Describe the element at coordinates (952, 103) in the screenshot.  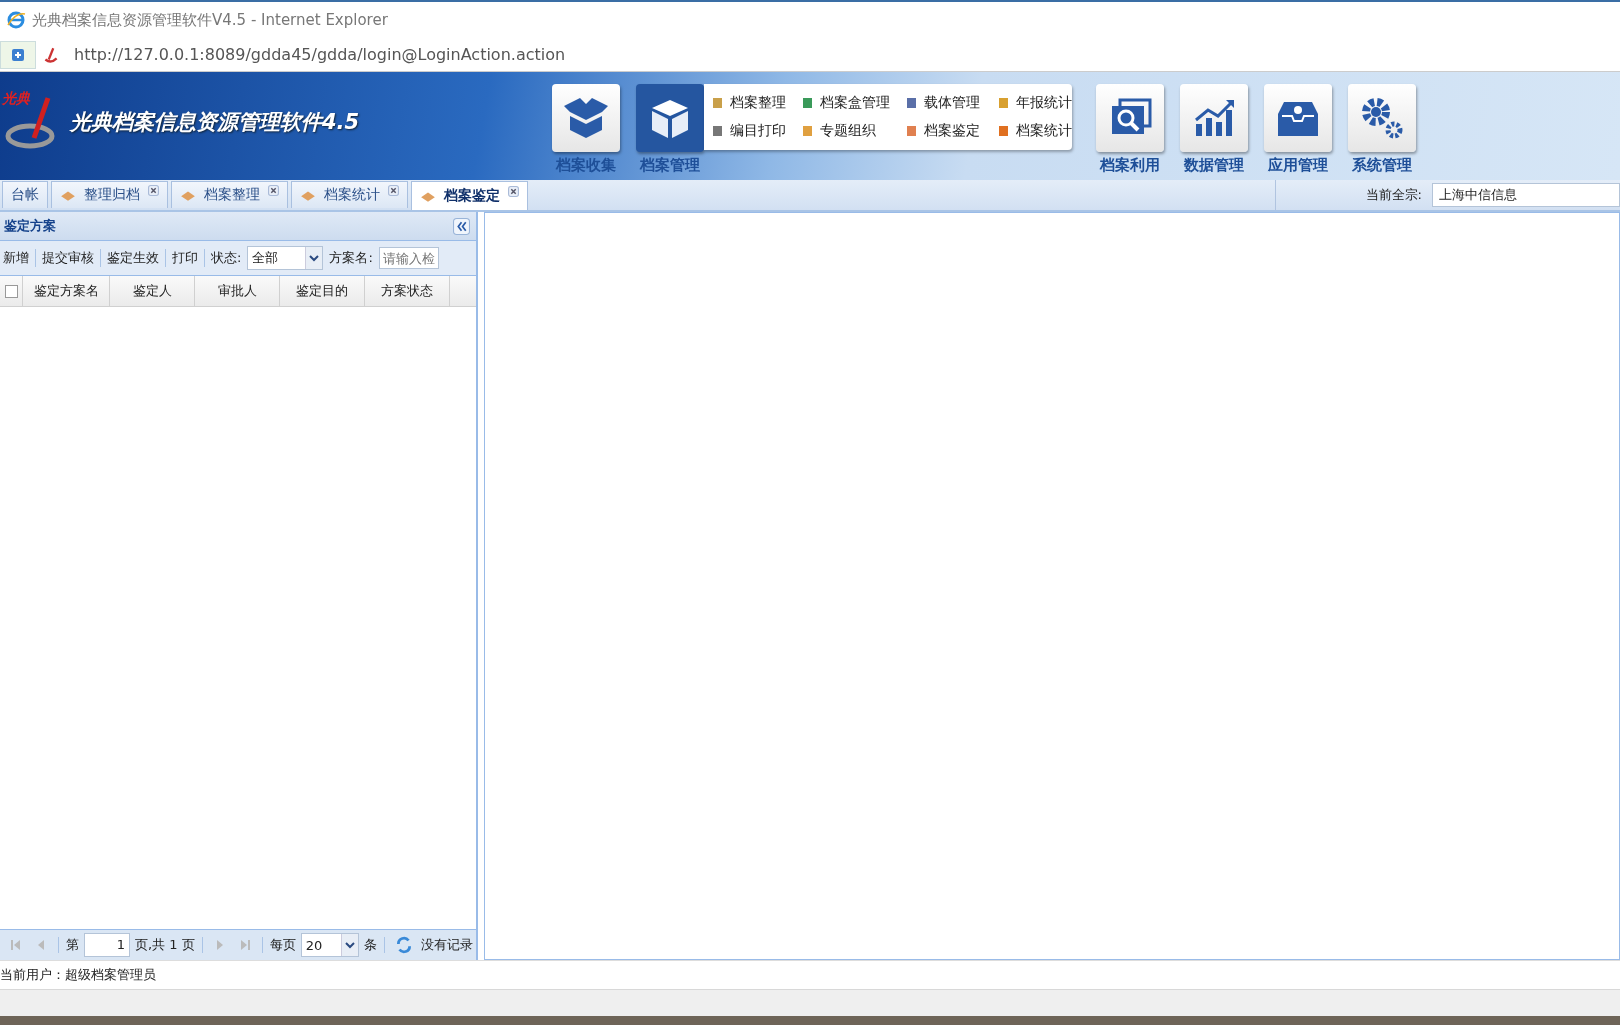
I see `submenu-item: 载体管理` at that location.